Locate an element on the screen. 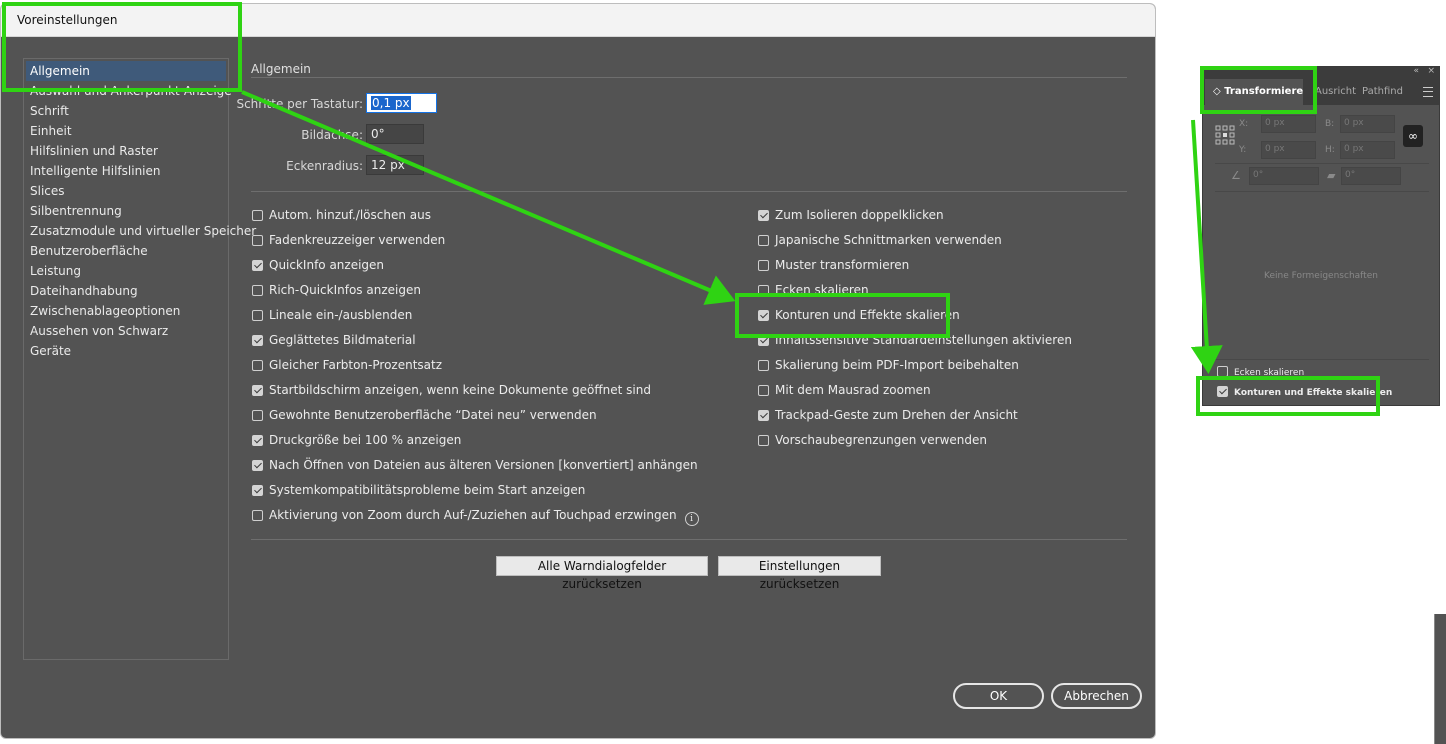 The height and width of the screenshot is (744, 1446). arrow-to-konturen is located at coordinates (488, 197).